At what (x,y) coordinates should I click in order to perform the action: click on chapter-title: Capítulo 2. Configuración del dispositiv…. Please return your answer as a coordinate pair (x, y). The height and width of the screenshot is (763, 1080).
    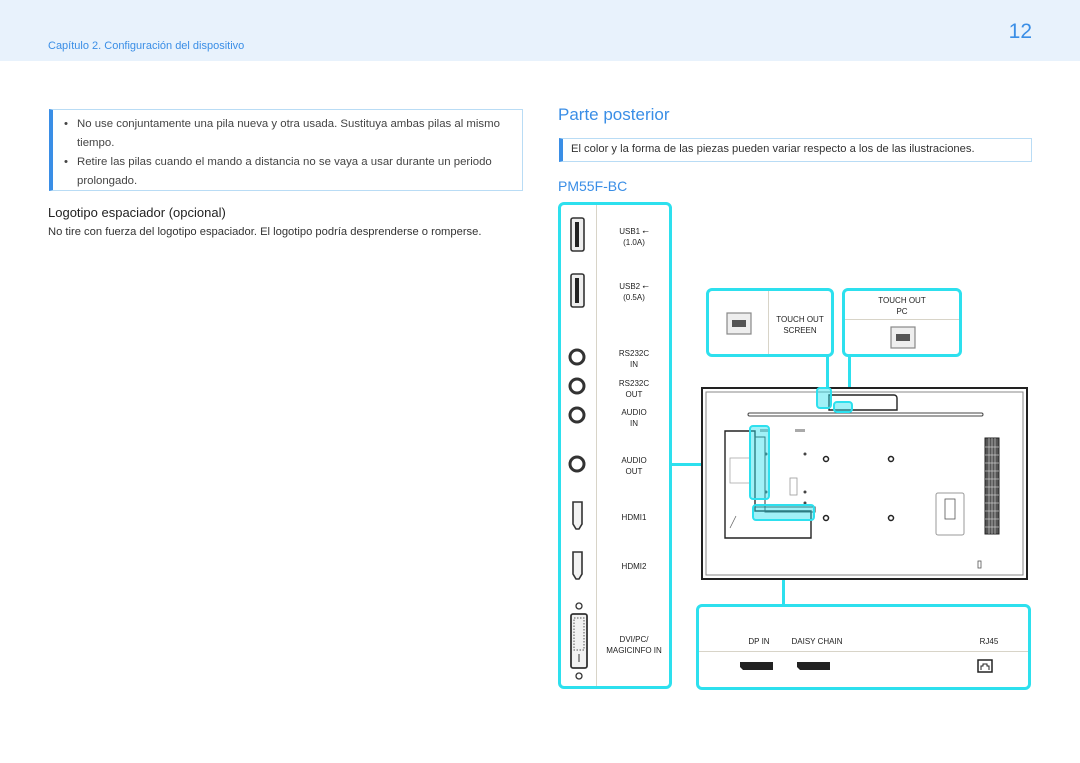
    Looking at the image, I should click on (146, 46).